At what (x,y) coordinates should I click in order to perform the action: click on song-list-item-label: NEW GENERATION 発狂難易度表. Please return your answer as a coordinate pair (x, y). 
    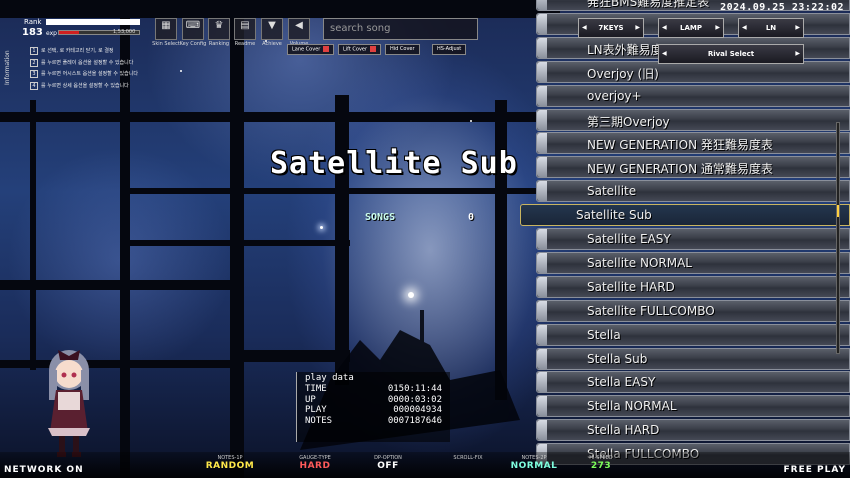
    Looking at the image, I should click on (680, 145).